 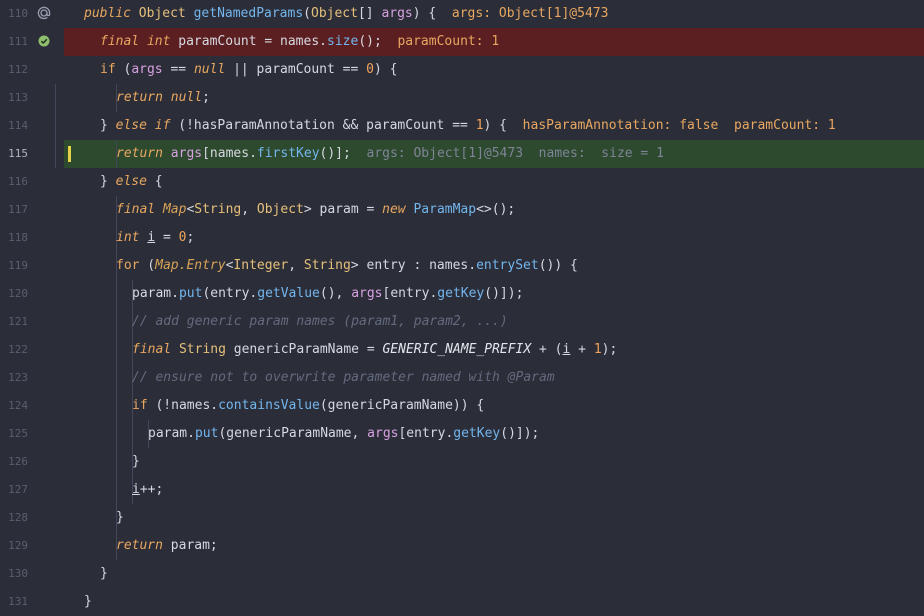 What do you see at coordinates (252, 41) in the screenshot?
I see `code-token: paramCount = names.` at bounding box center [252, 41].